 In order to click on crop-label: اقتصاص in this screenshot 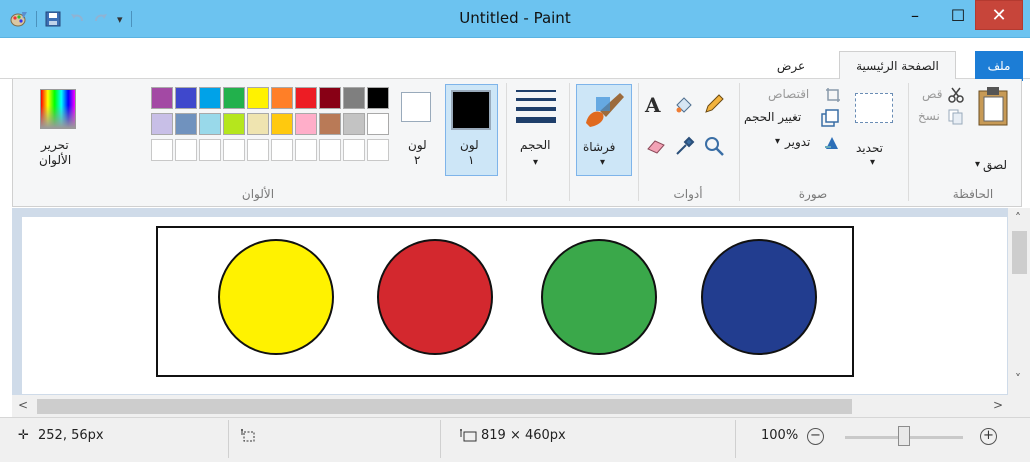, I will do `click(788, 94)`.